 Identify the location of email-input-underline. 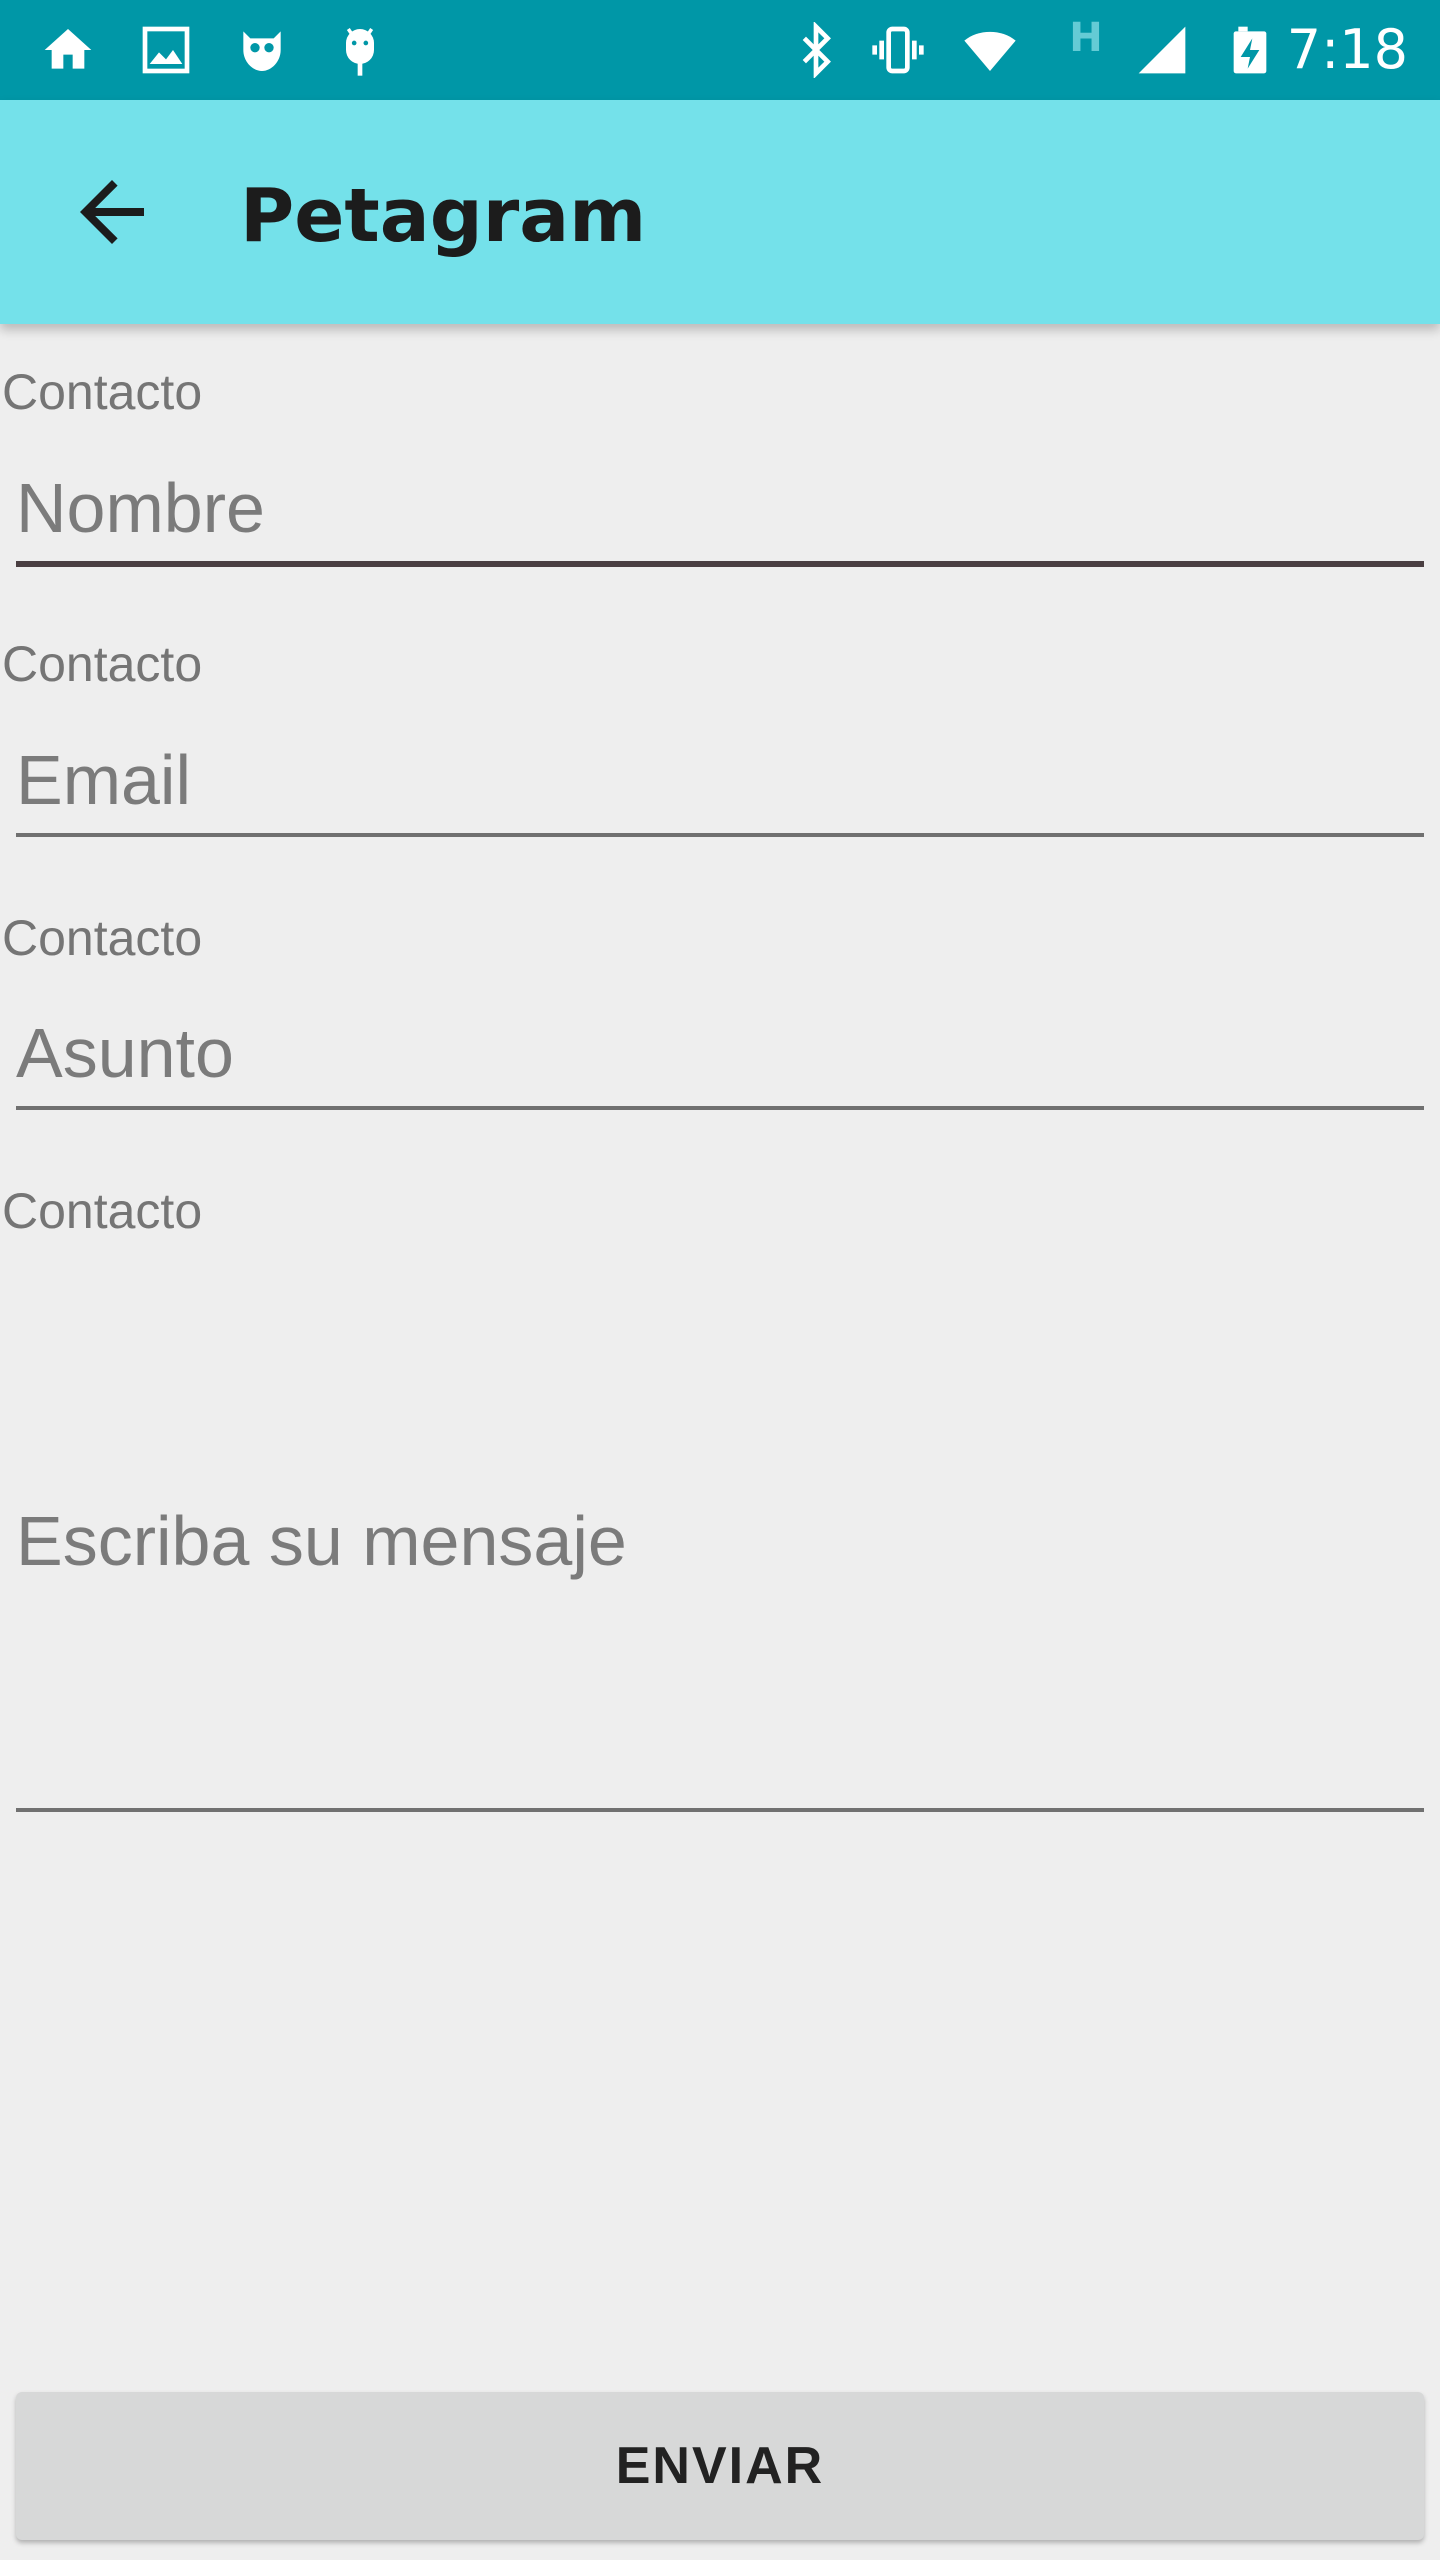
(720, 835).